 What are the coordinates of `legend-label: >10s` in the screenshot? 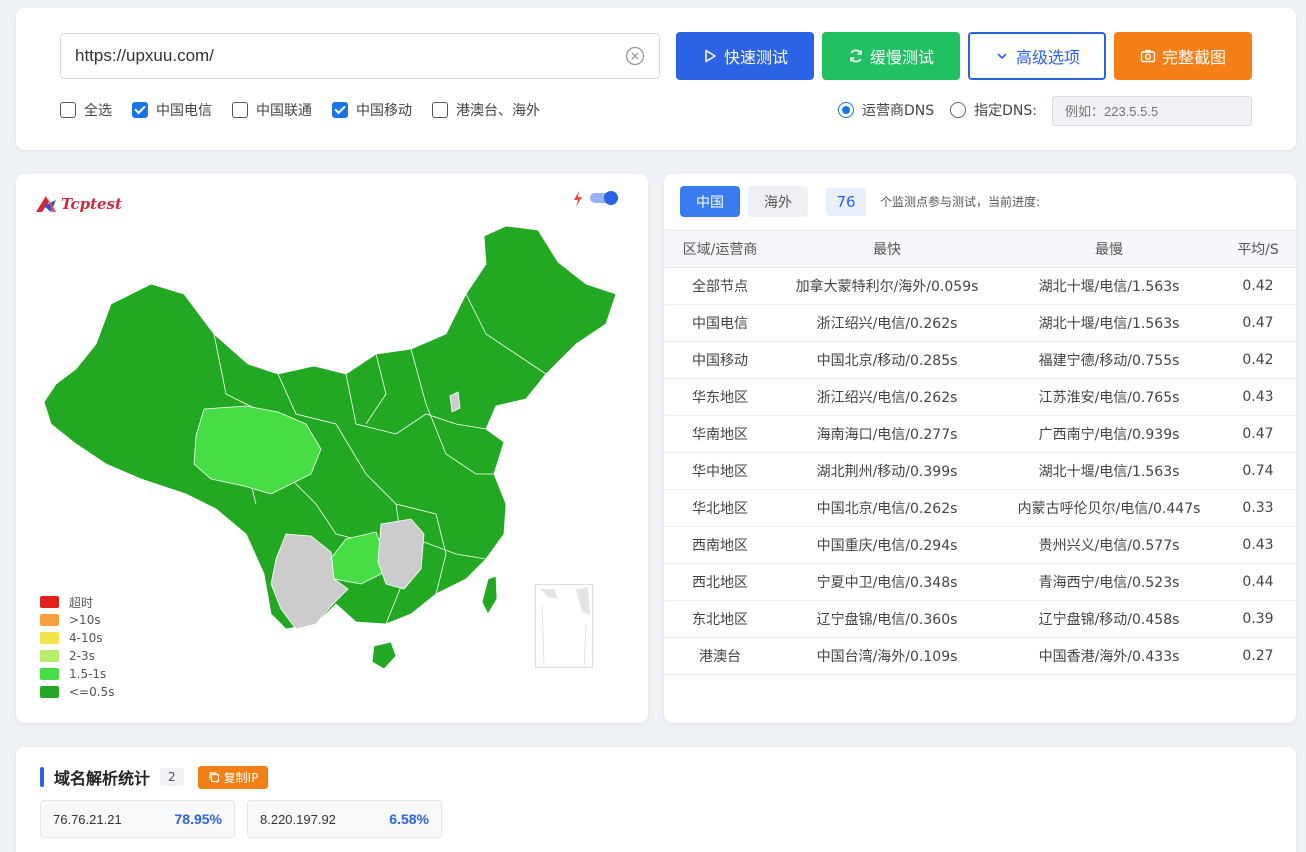 It's located at (85, 620).